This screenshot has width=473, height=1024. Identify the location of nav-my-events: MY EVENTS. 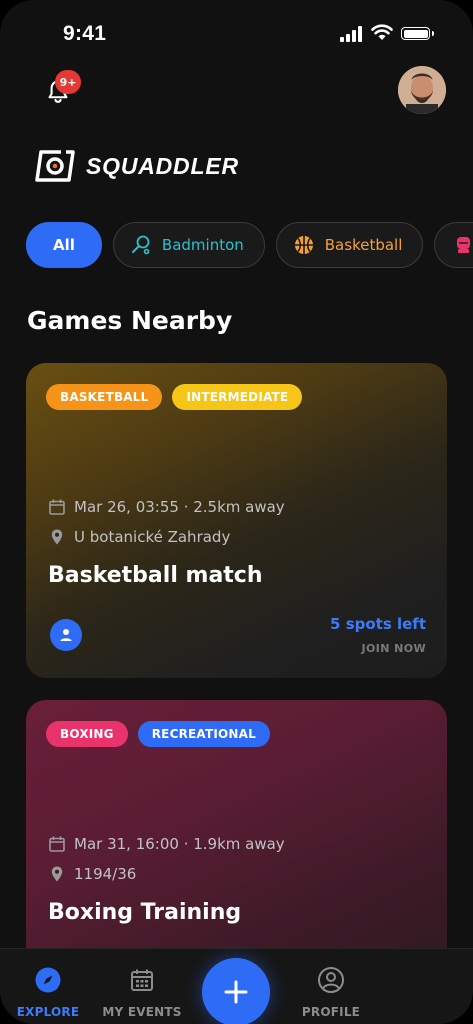
(142, 992).